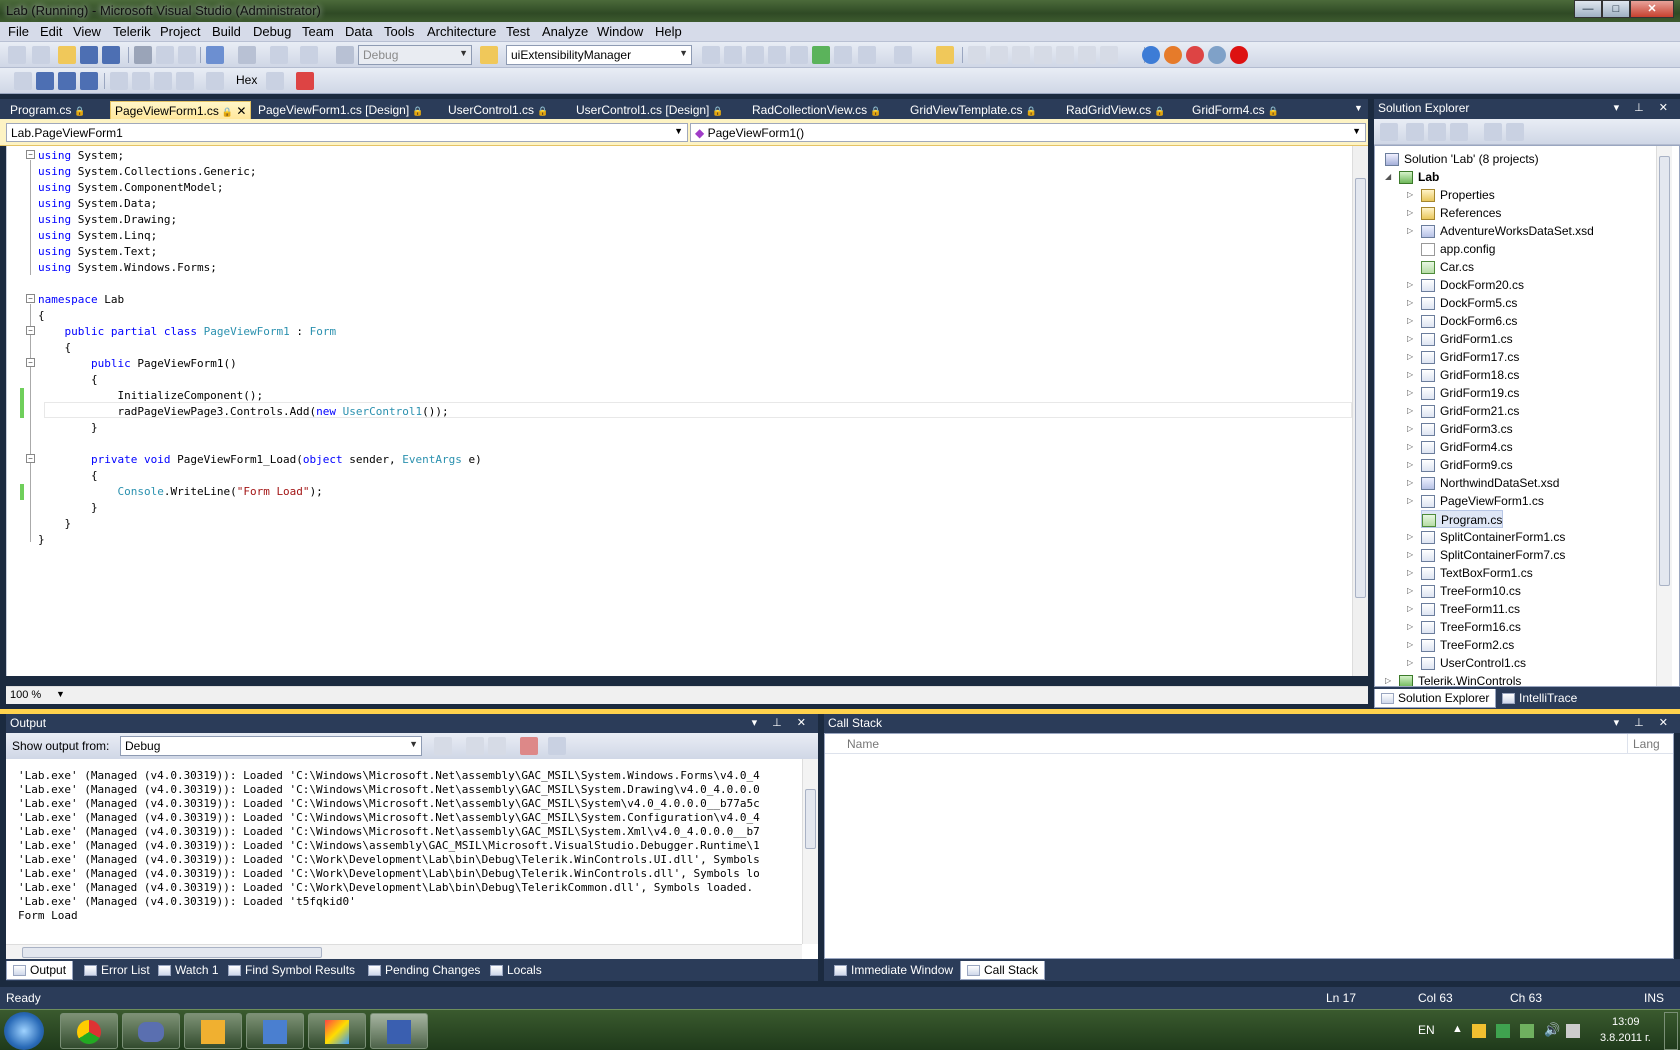 The width and height of the screenshot is (1680, 1050). What do you see at coordinates (1470, 411) in the screenshot?
I see `tree-item: GridForm21.cs` at bounding box center [1470, 411].